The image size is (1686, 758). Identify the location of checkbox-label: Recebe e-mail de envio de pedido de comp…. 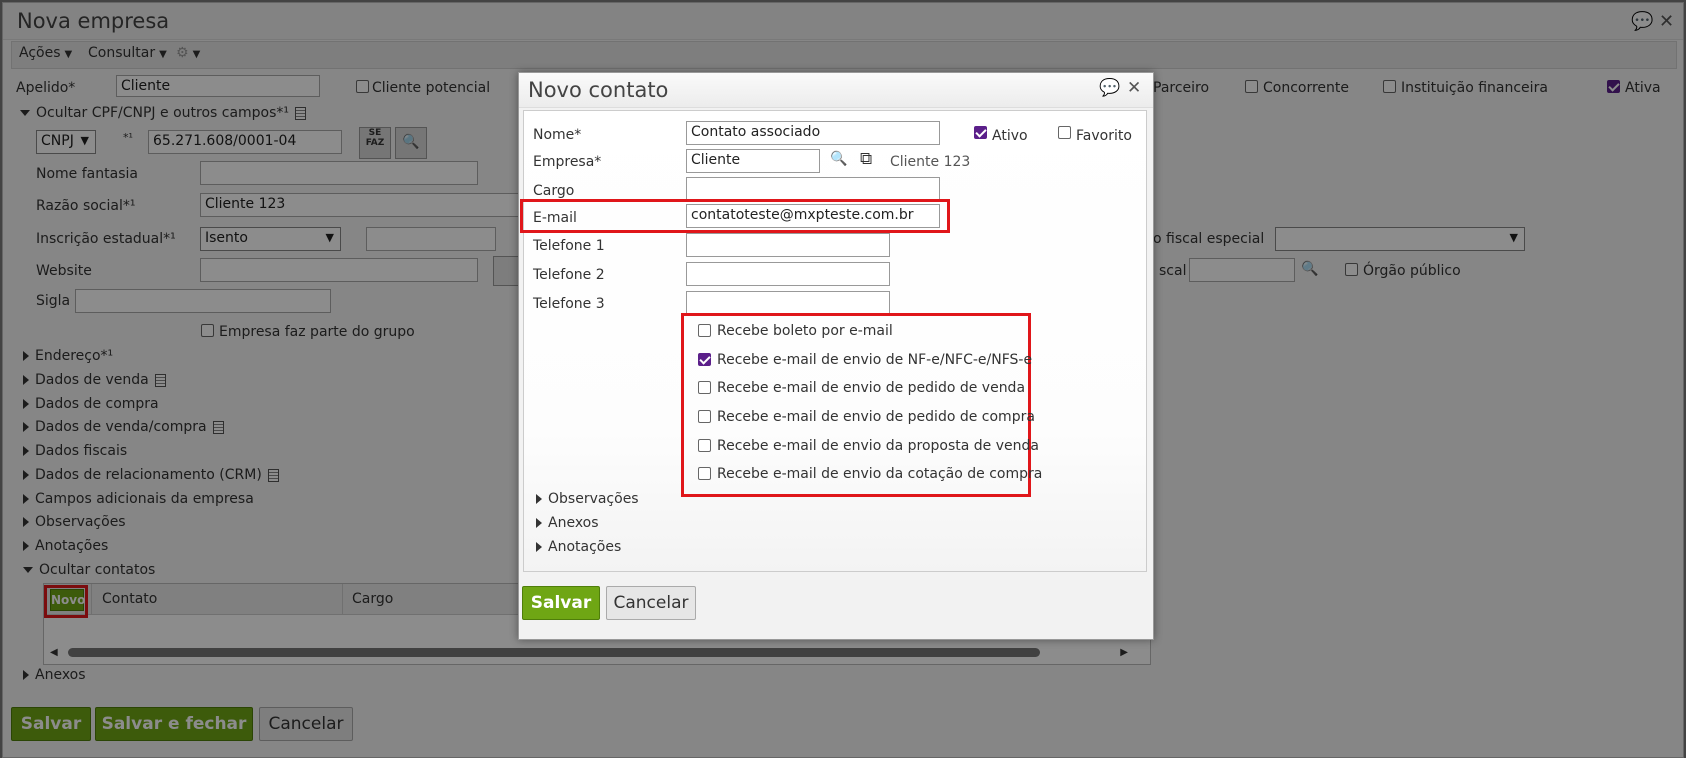
(876, 417).